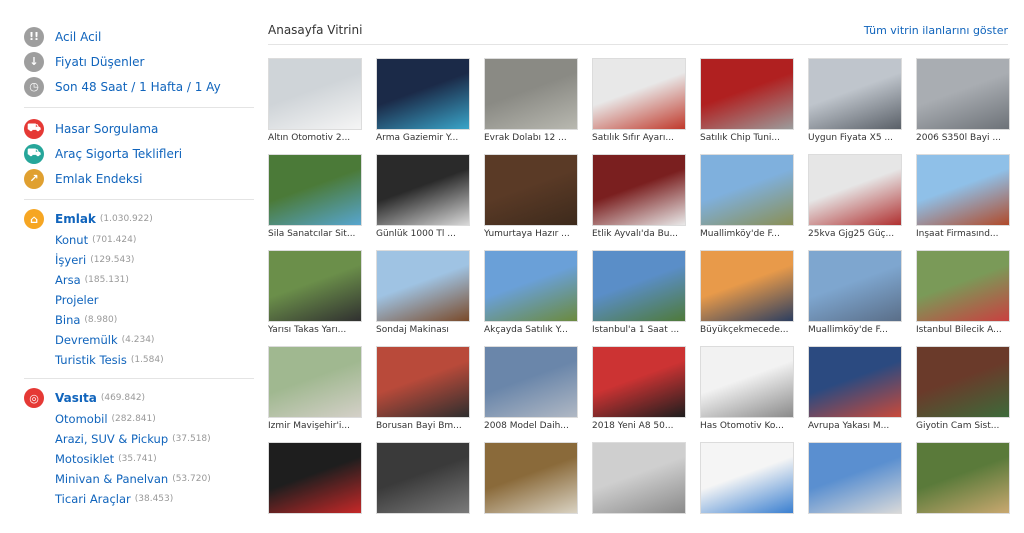 The image size is (1024, 533). Describe the element at coordinates (139, 36) in the screenshot. I see `sidebar-item: !! Acil Acil` at that location.